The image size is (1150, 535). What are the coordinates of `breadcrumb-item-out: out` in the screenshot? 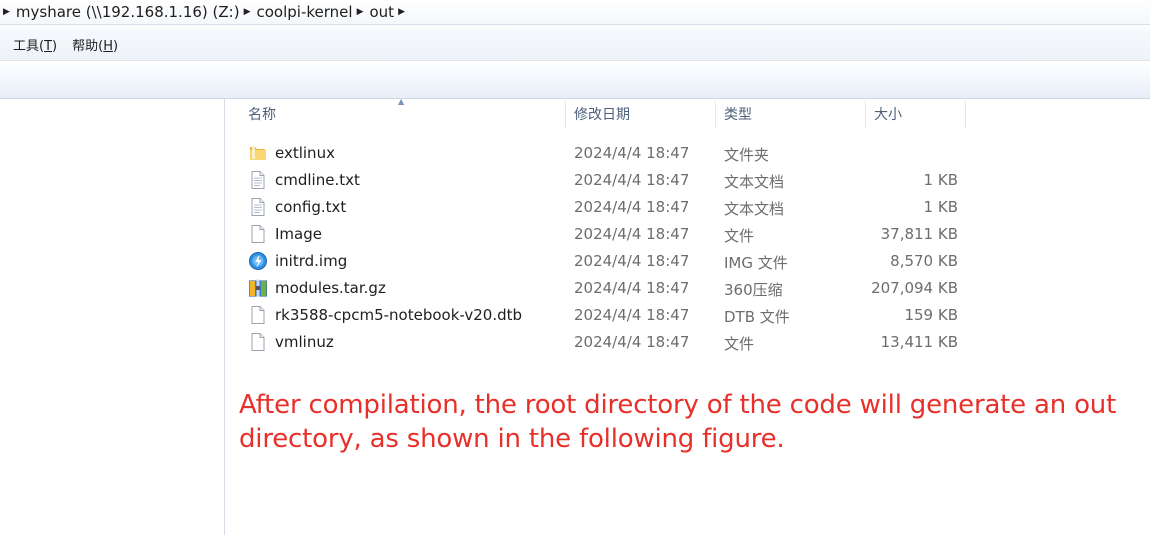 It's located at (381, 12).